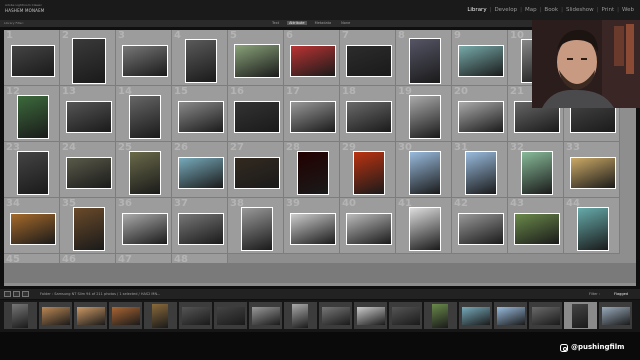  What do you see at coordinates (32, 58) in the screenshot?
I see `grid-thumbnail: 1` at bounding box center [32, 58].